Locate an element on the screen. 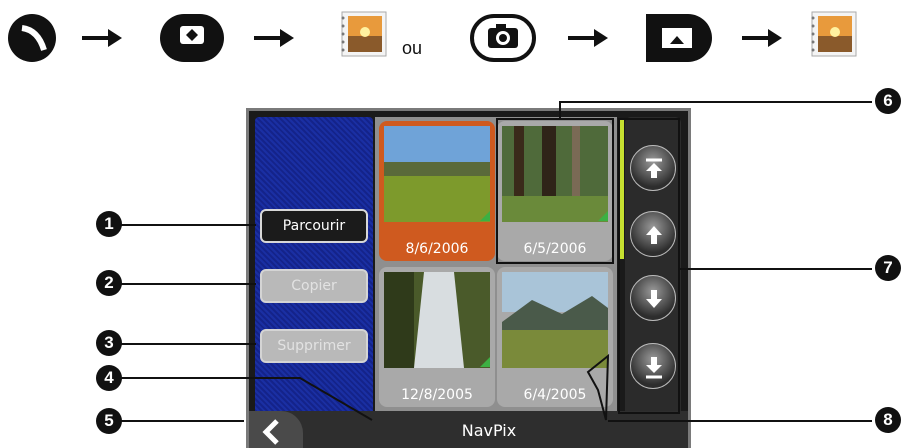  callout-6: 6 is located at coordinates (888, 101).